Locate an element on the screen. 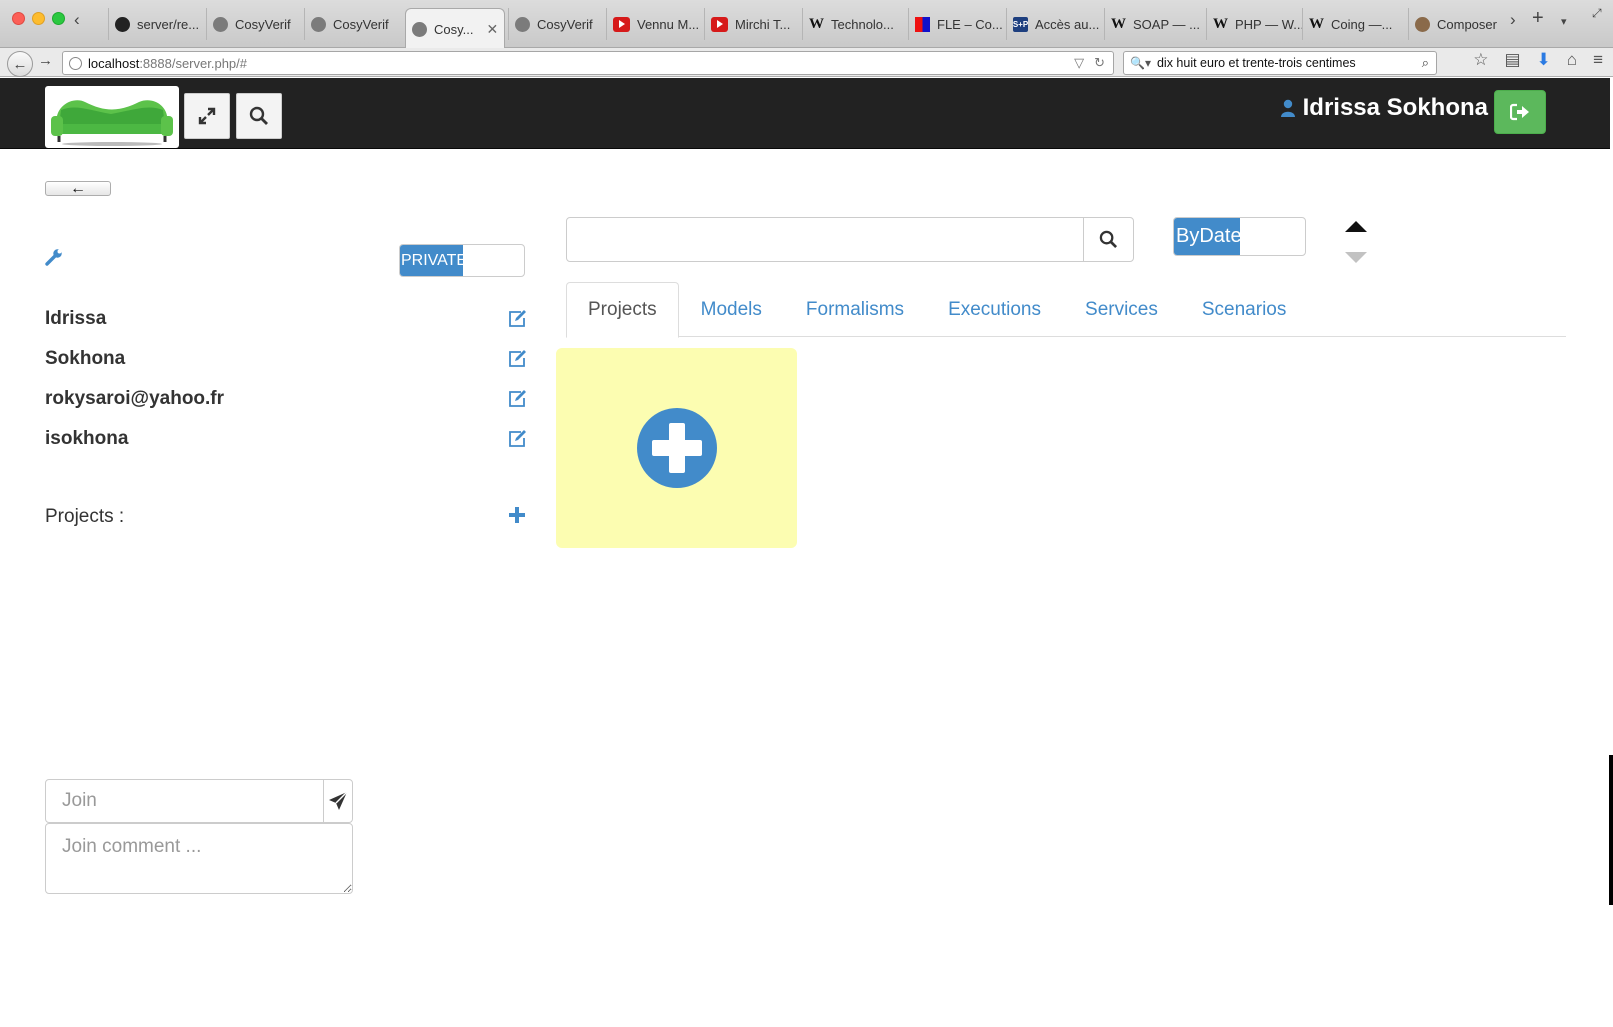  sofa-logo is located at coordinates (112, 117).